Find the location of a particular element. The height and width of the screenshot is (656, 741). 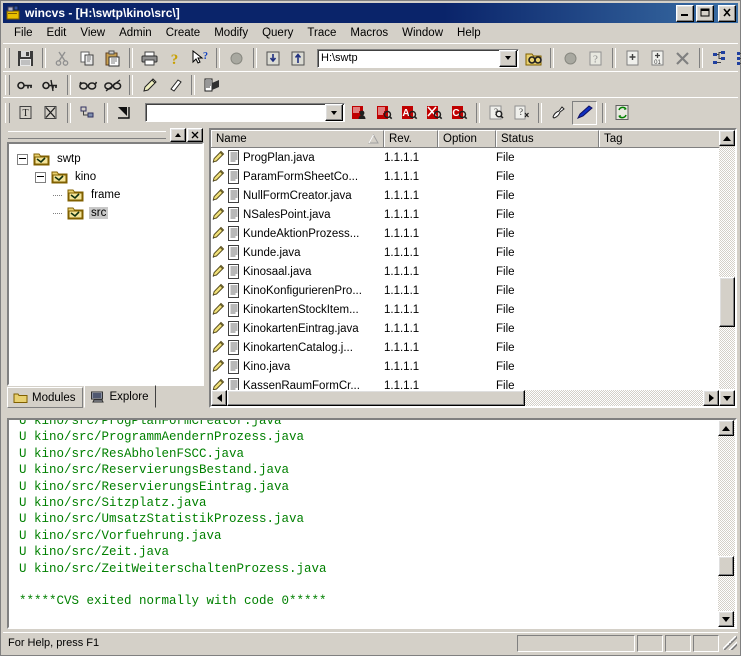

logout-button is located at coordinates (50, 85).